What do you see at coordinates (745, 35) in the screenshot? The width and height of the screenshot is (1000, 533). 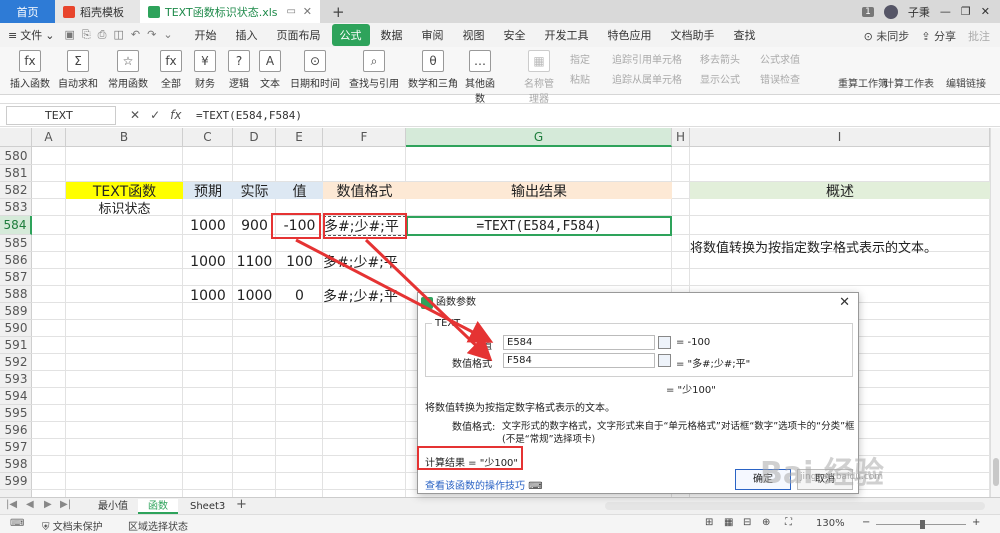 I see `menu-tab-11: 查找` at bounding box center [745, 35].